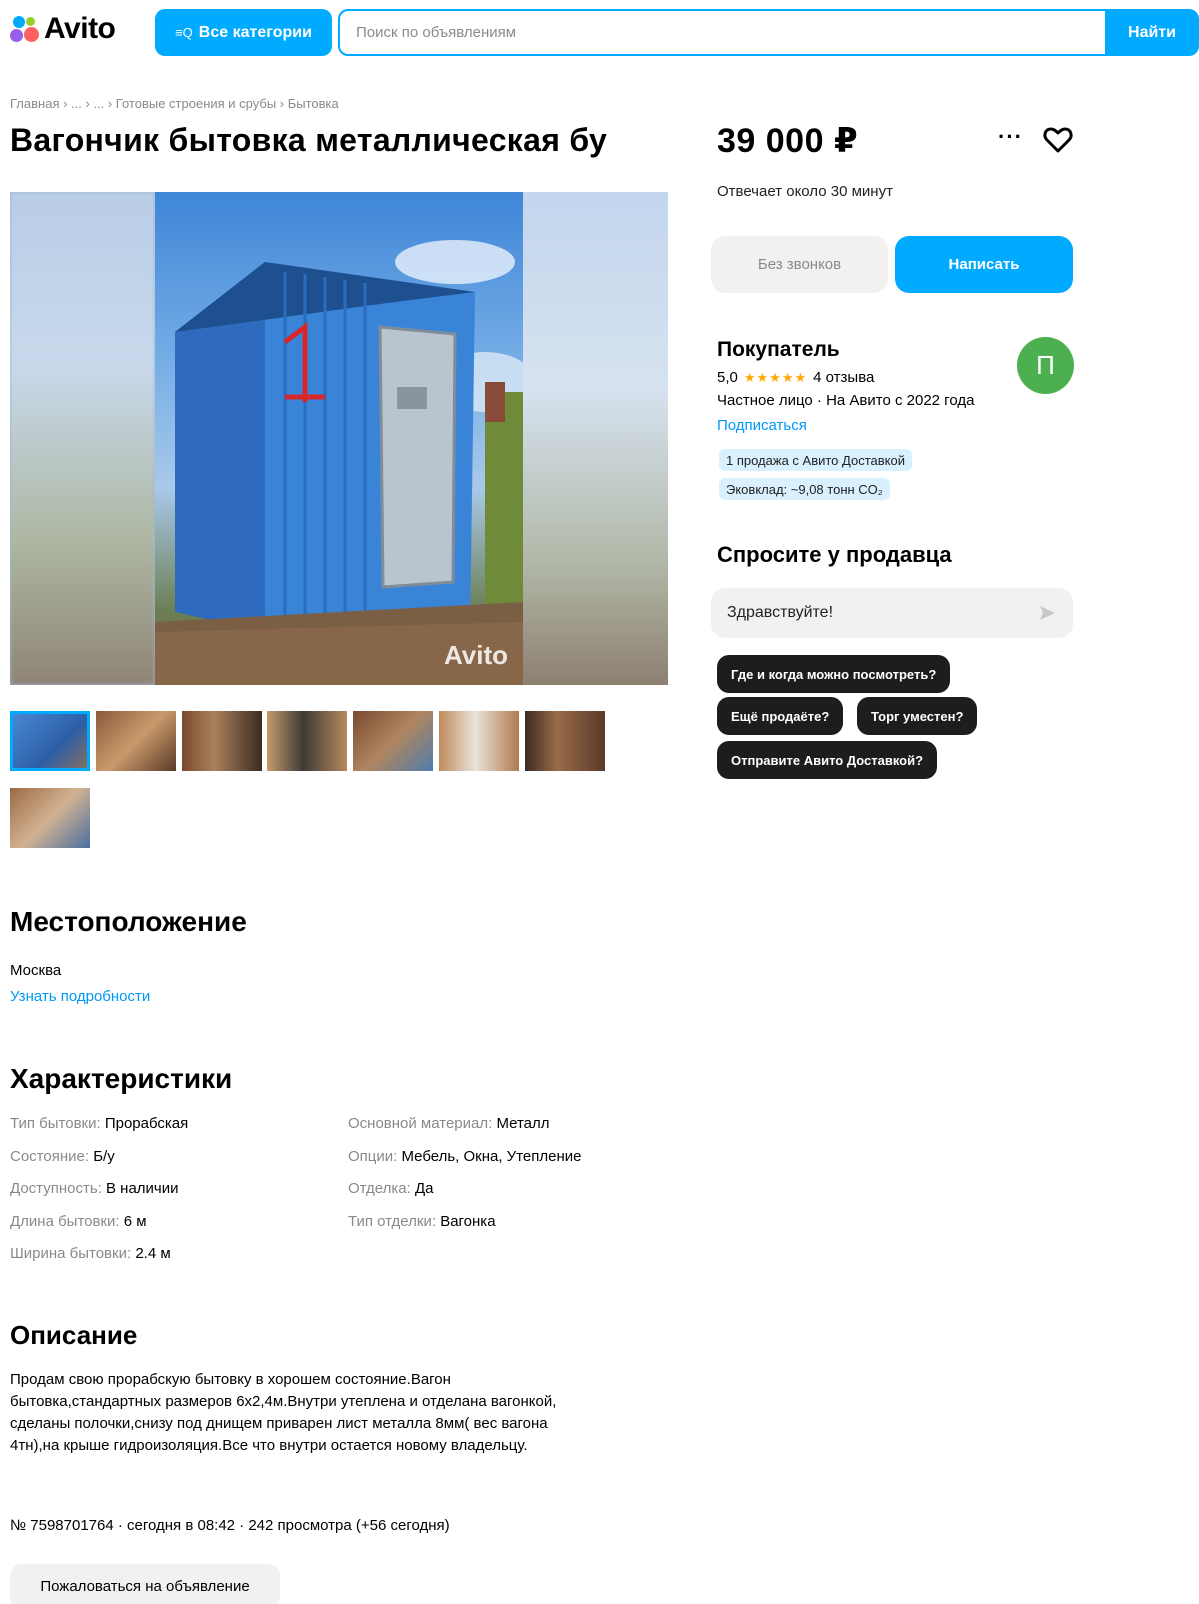 The width and height of the screenshot is (1199, 1604). Describe the element at coordinates (834, 674) in the screenshot. I see `quick-question-chip: Где и когда можно посмотреть?` at that location.